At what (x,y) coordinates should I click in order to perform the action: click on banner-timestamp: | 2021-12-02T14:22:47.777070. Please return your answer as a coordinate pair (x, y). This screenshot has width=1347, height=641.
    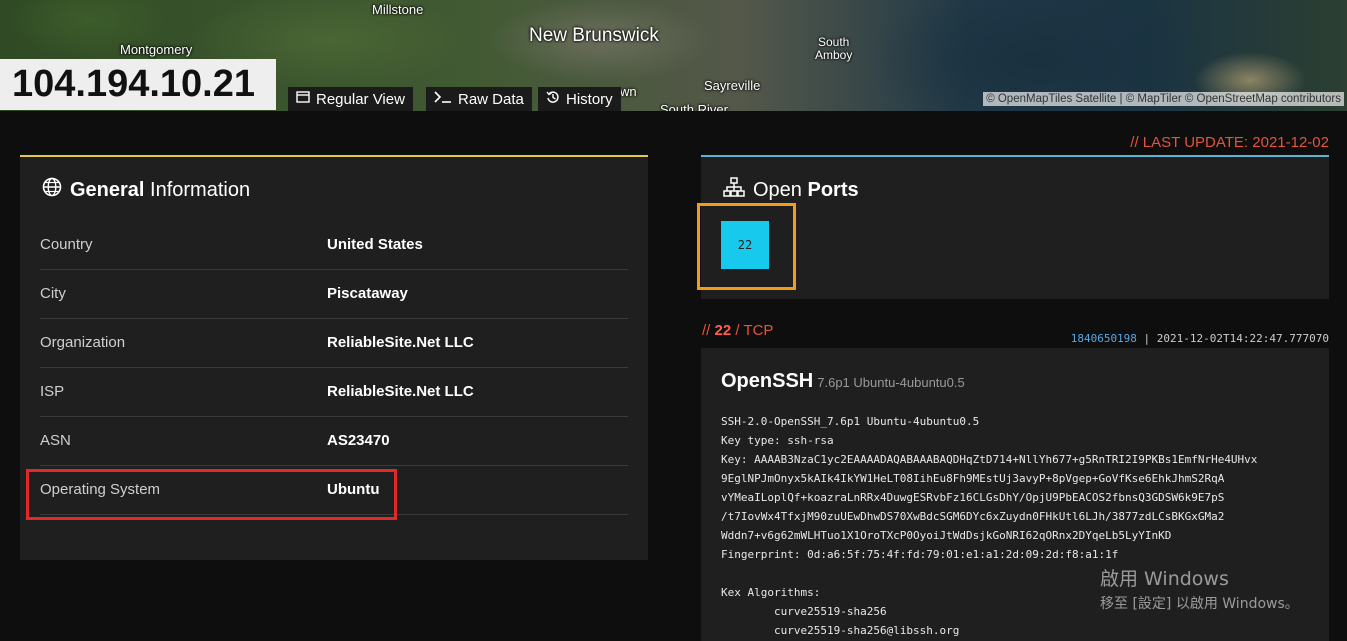
    Looking at the image, I should click on (1232, 338).